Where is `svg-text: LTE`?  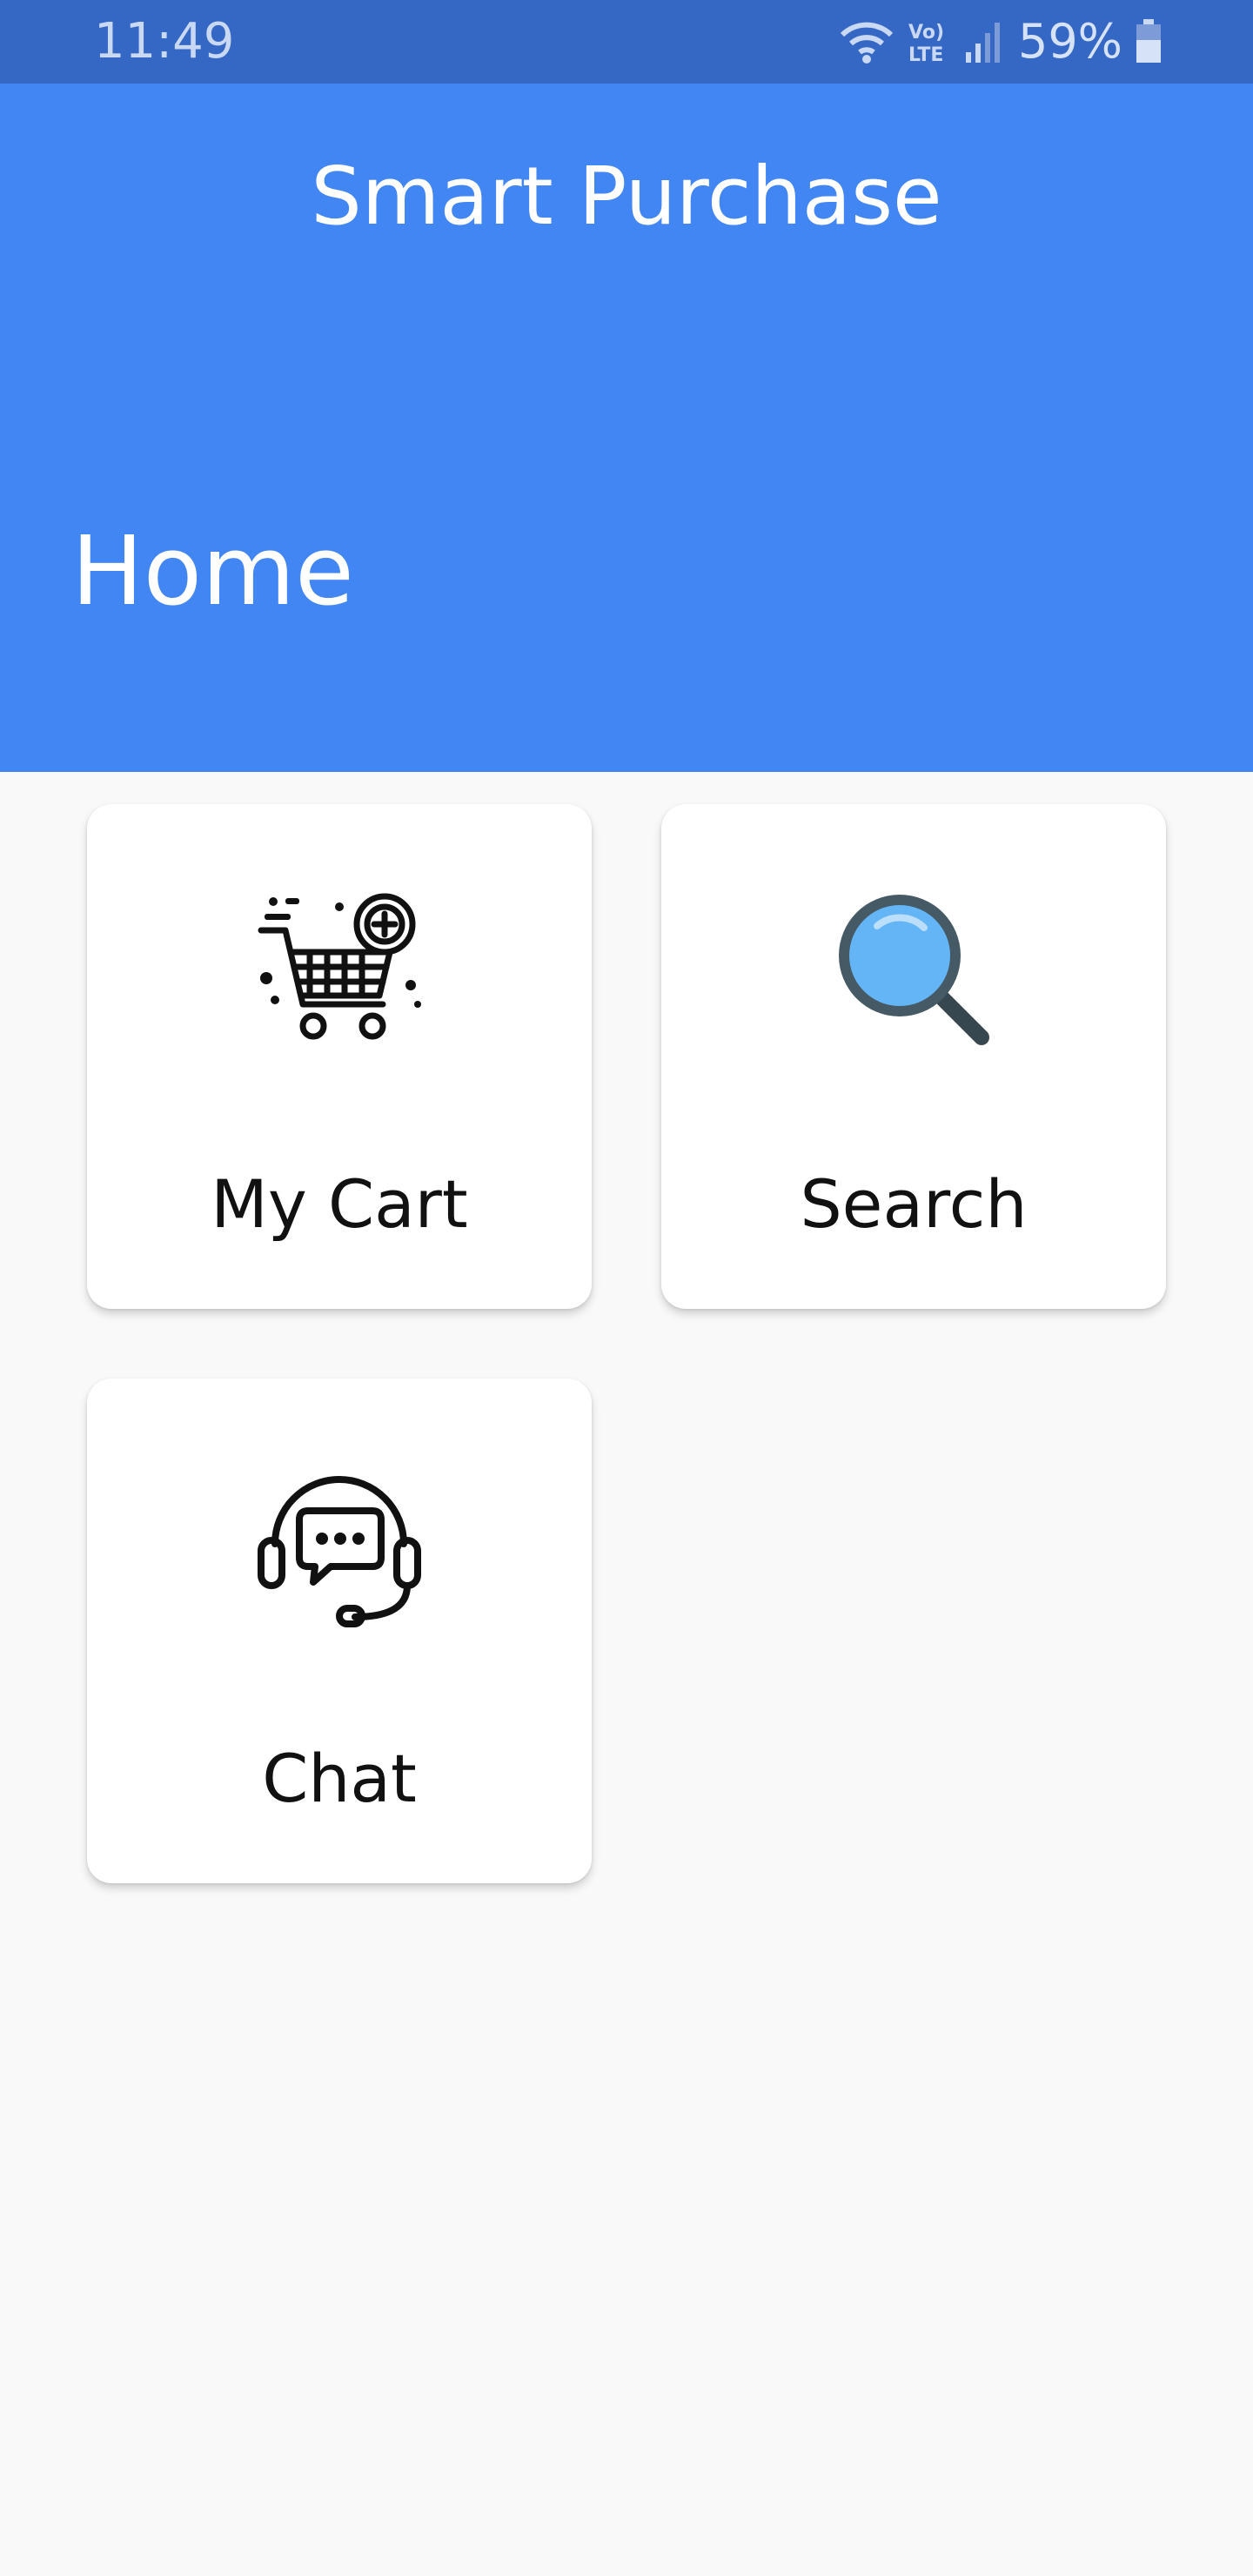 svg-text: LTE is located at coordinates (925, 55).